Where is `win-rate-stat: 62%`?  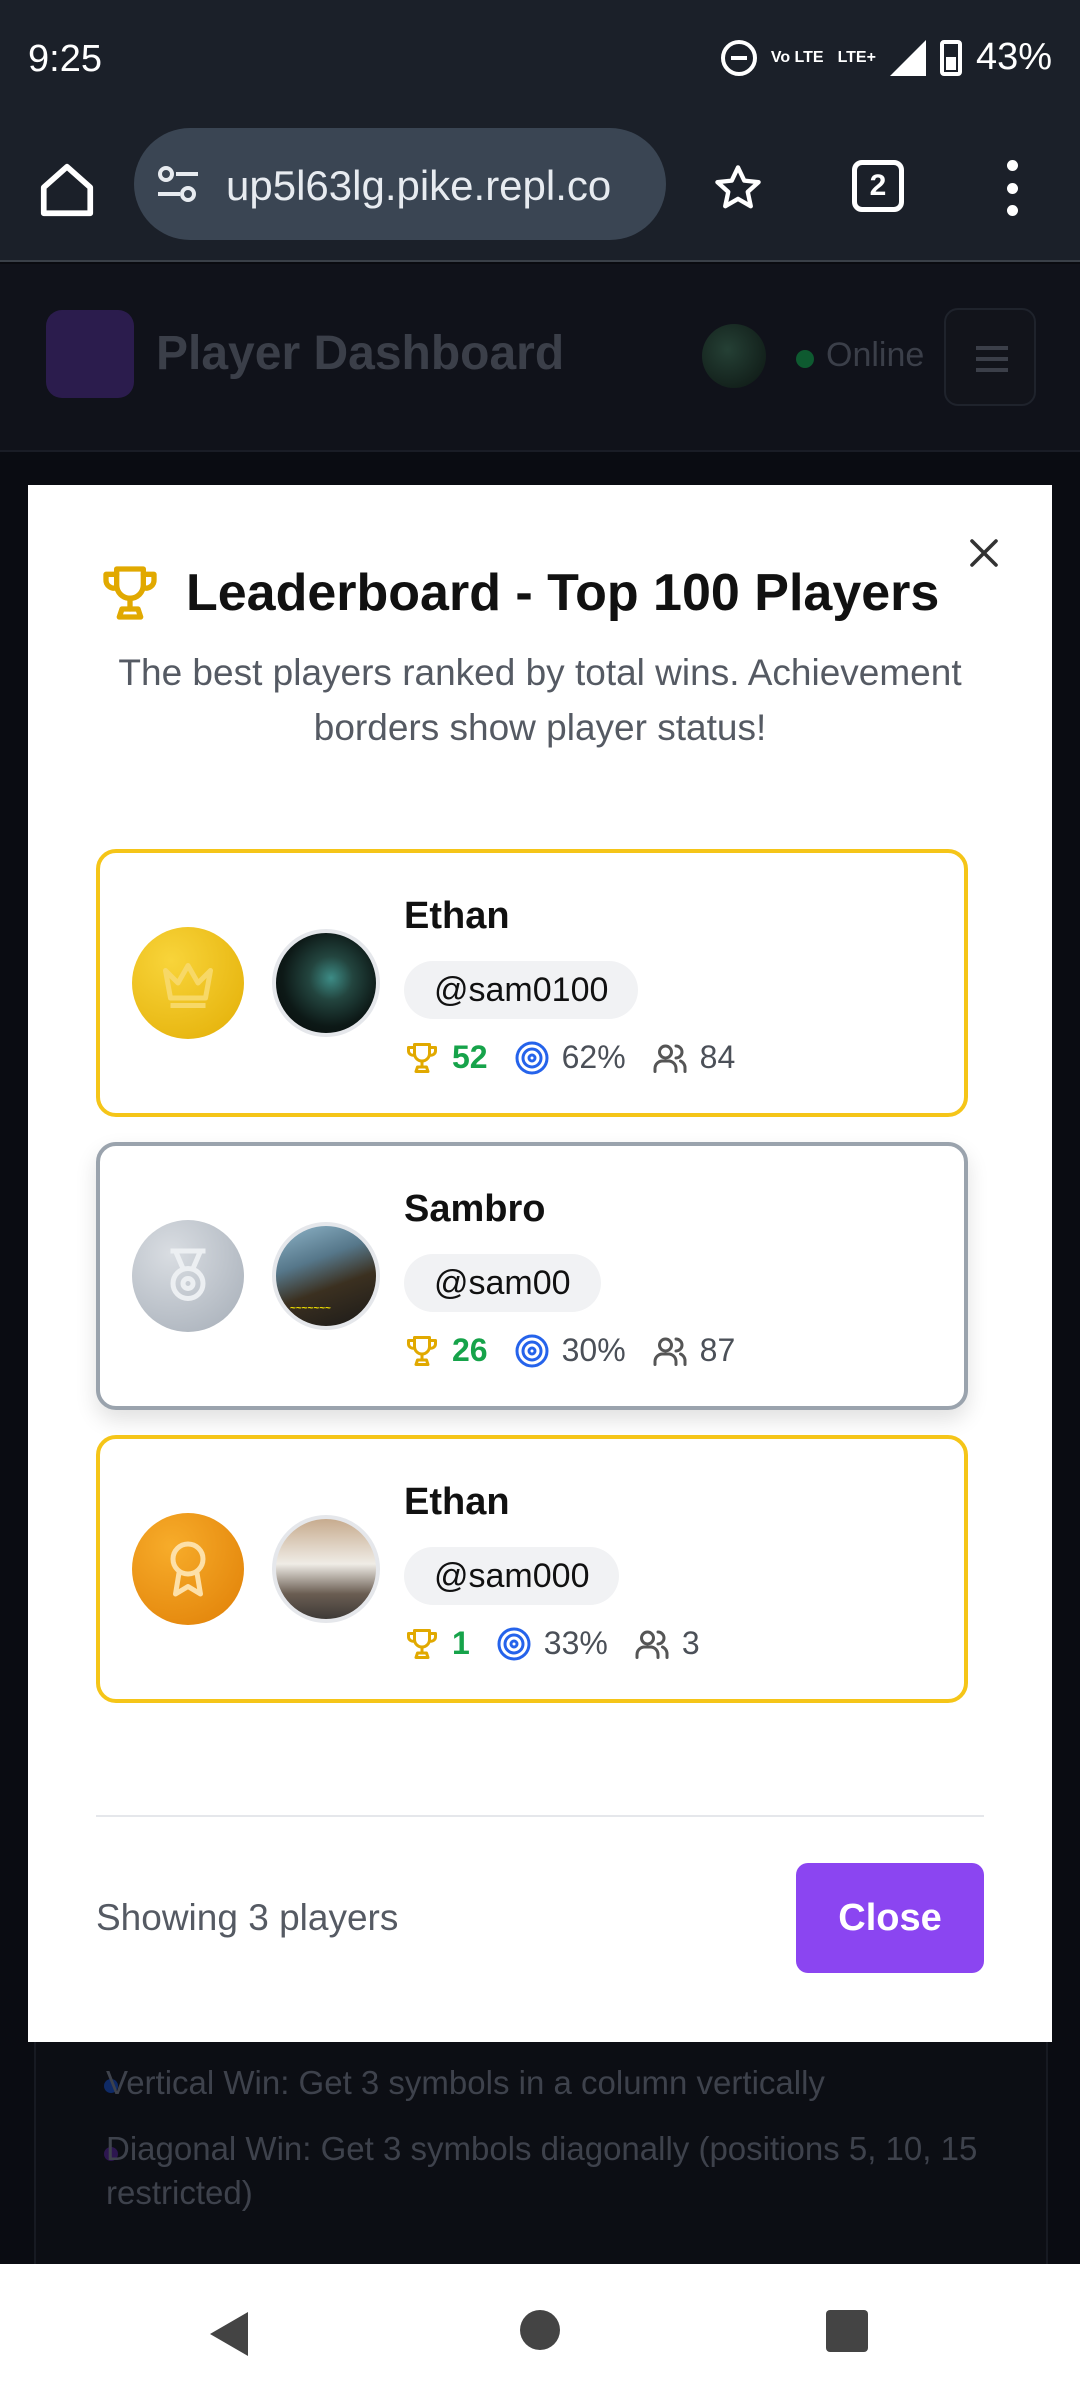
win-rate-stat: 62% is located at coordinates (570, 1057).